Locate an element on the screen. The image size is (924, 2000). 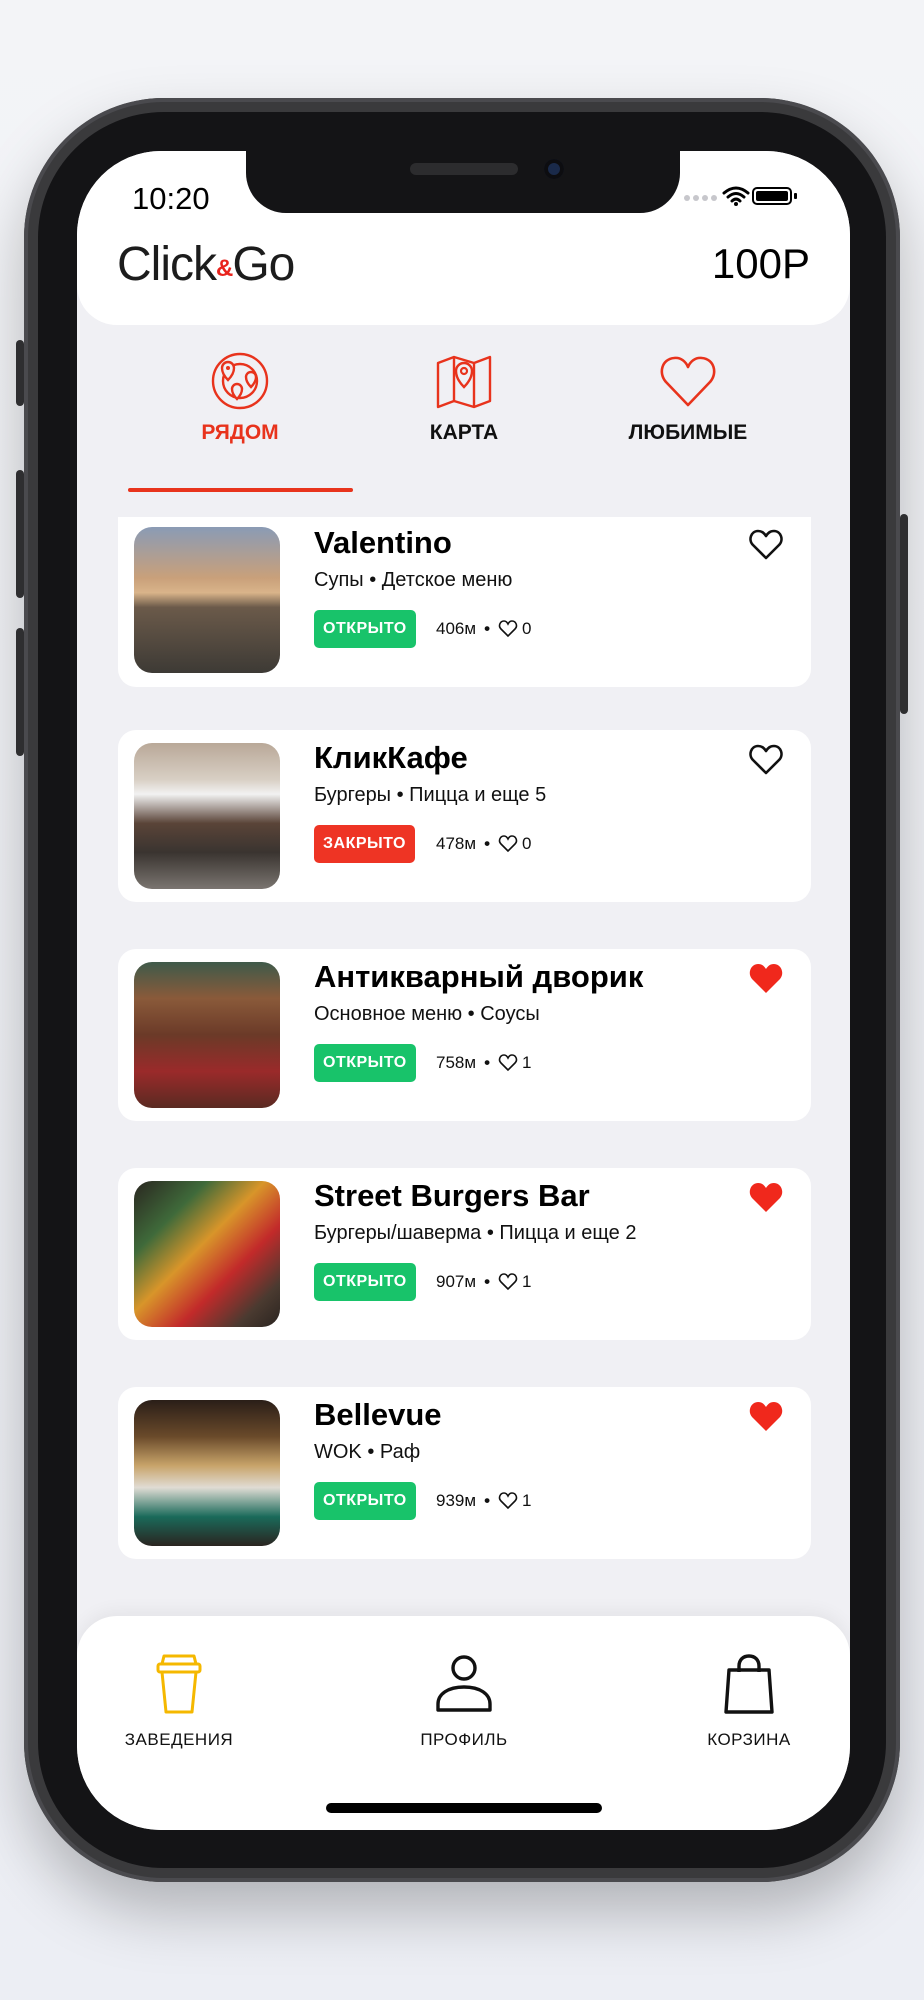
balance-amount: 100Р is located at coordinates (761, 264).